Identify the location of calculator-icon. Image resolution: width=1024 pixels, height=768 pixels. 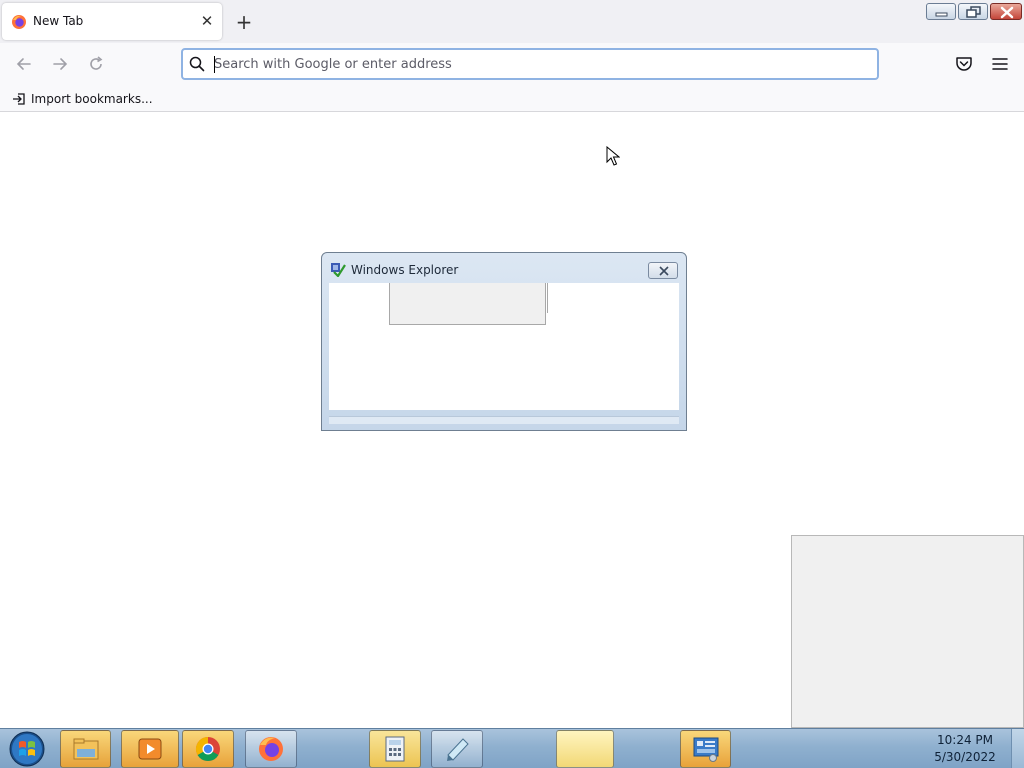
(395, 749).